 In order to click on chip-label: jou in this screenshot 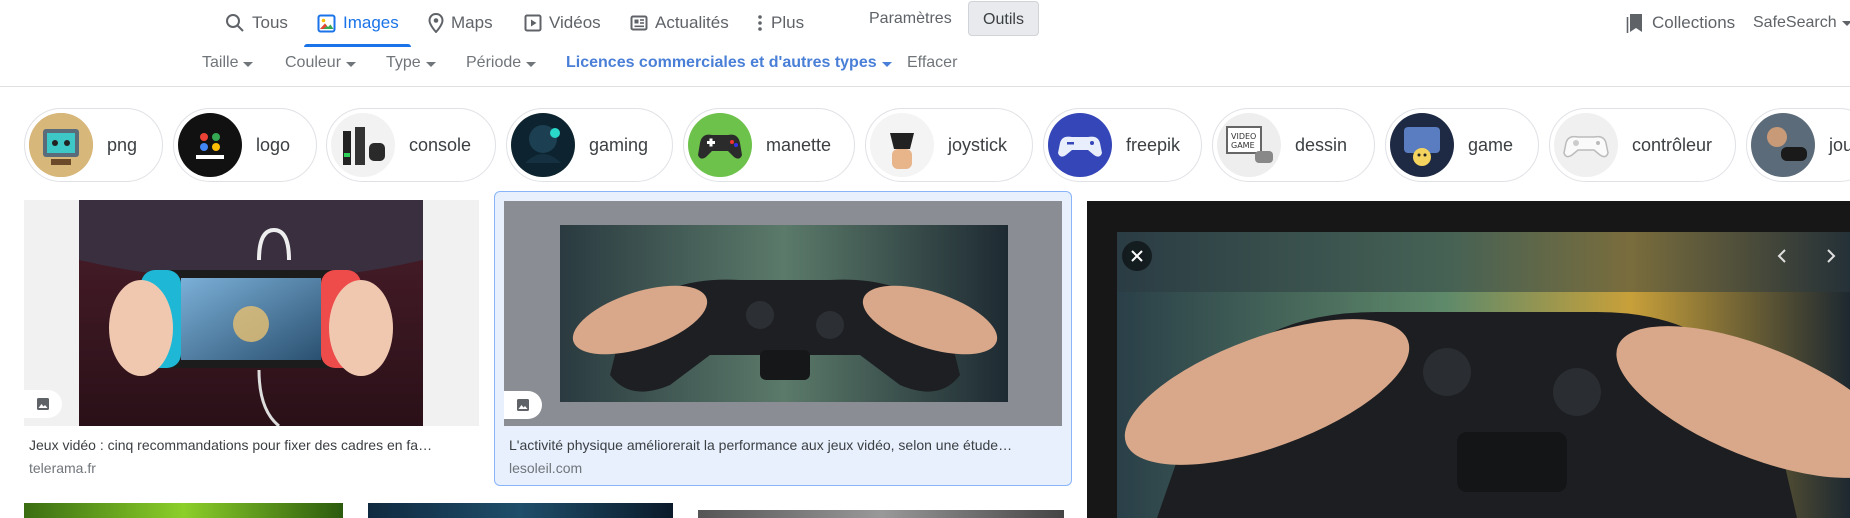, I will do `click(1839, 144)`.